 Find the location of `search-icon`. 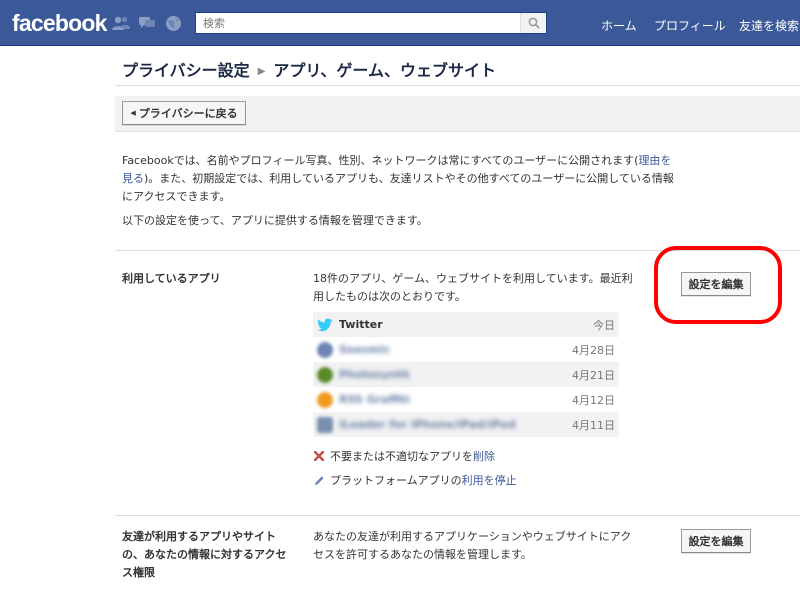

search-icon is located at coordinates (534, 23).